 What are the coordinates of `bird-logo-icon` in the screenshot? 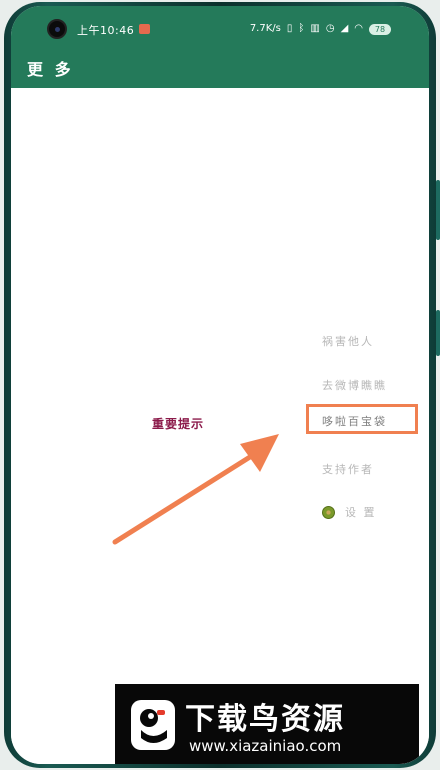 It's located at (153, 725).